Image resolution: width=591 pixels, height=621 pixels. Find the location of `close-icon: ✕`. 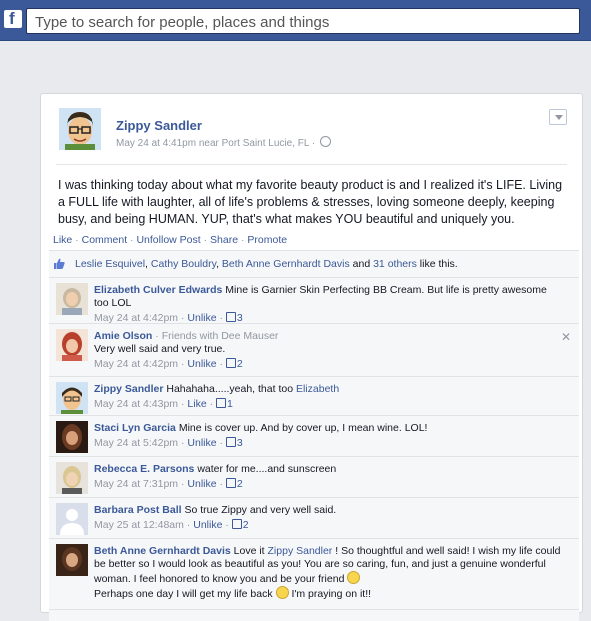

close-icon: ✕ is located at coordinates (566, 337).